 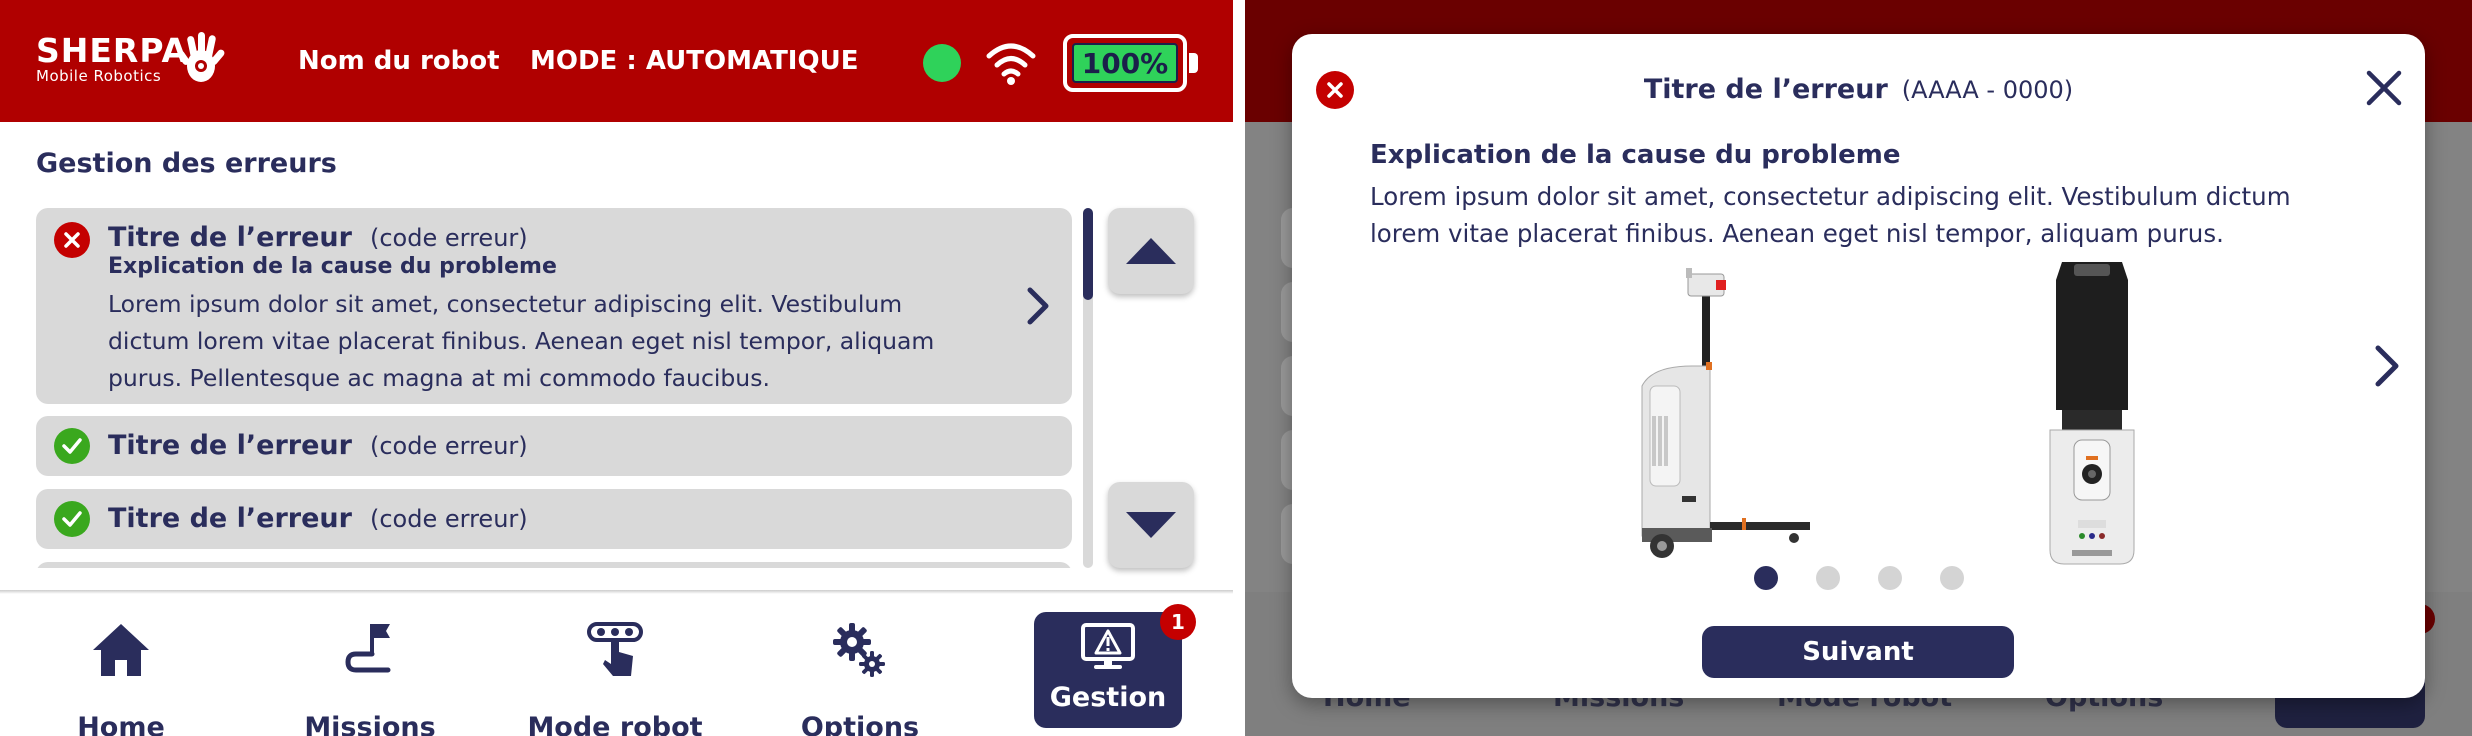 I want to click on cross-icon, so click(x=72, y=240).